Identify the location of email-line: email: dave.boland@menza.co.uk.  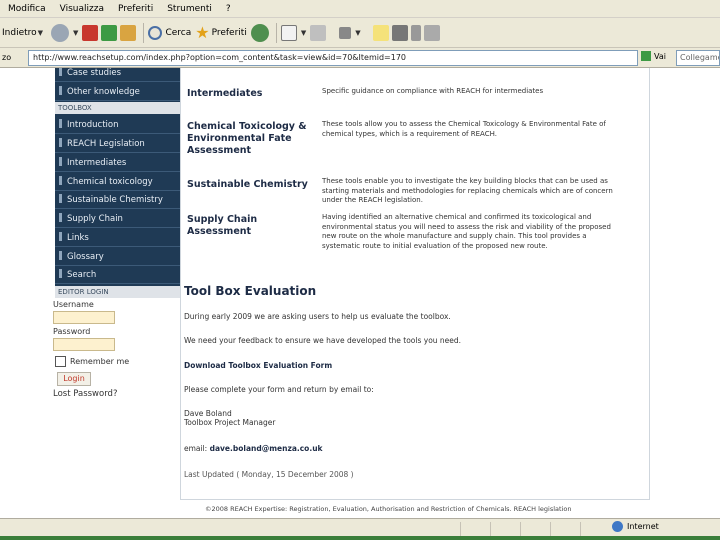
(253, 449).